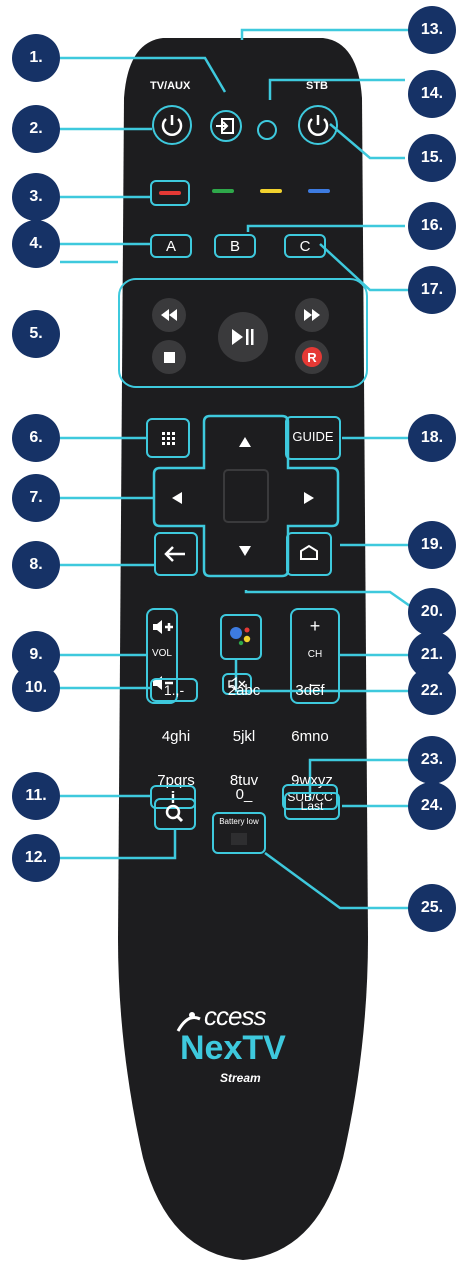 The width and height of the screenshot is (466, 1265). I want to click on key-4: 4ghi, so click(176, 736).